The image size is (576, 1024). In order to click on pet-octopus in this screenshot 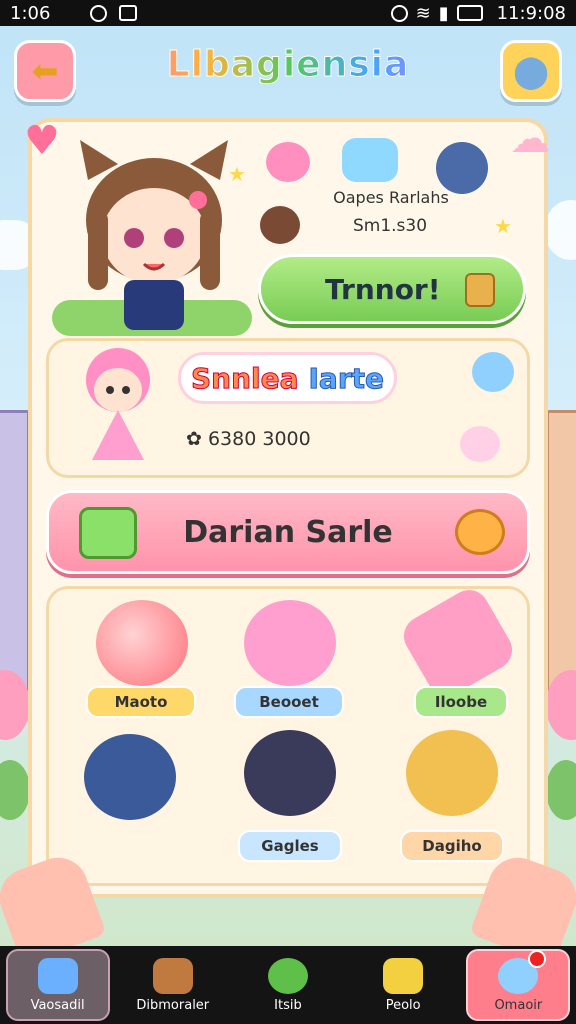, I will do `click(288, 162)`.